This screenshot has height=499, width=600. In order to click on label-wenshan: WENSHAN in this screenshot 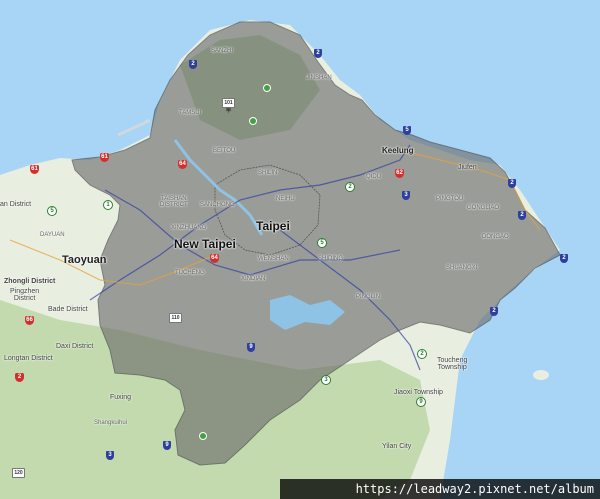, I will do `click(273, 259)`.